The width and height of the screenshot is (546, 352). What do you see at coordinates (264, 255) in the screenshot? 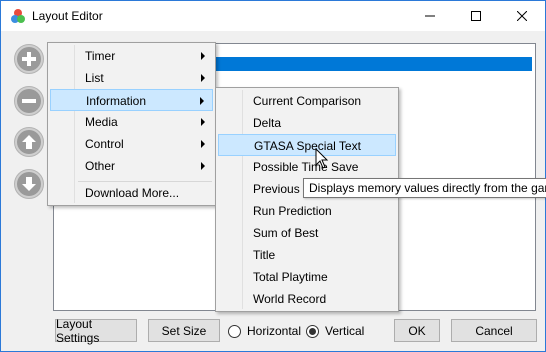
I see `submenu-item-label: Title` at bounding box center [264, 255].